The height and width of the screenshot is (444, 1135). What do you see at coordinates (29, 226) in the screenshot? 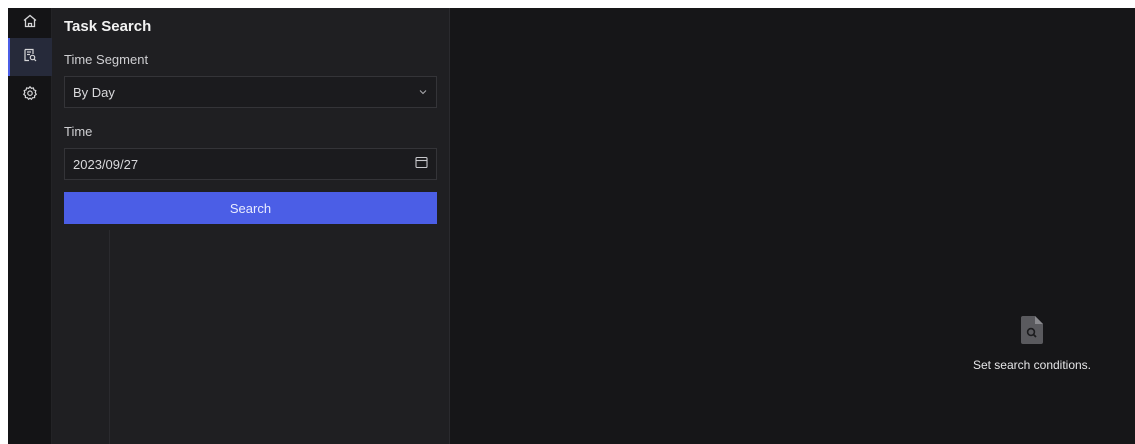
I see `nav-rail` at bounding box center [29, 226].